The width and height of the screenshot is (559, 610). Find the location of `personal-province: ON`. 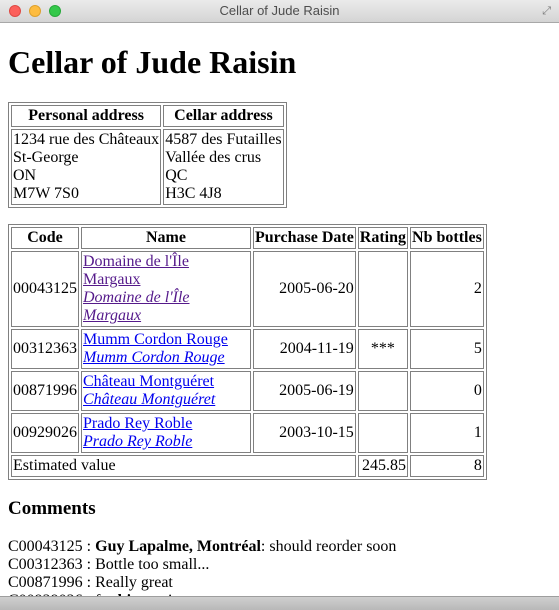

personal-province: ON is located at coordinates (25, 175).